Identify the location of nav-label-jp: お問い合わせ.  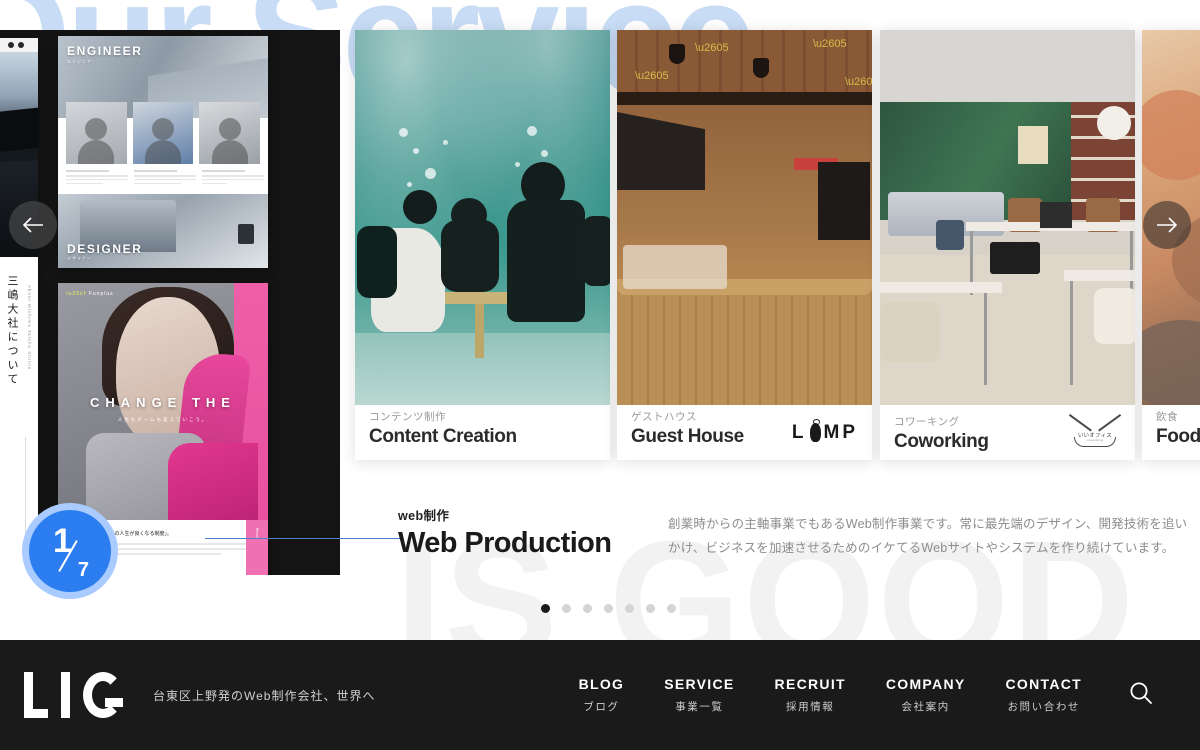
(1044, 707).